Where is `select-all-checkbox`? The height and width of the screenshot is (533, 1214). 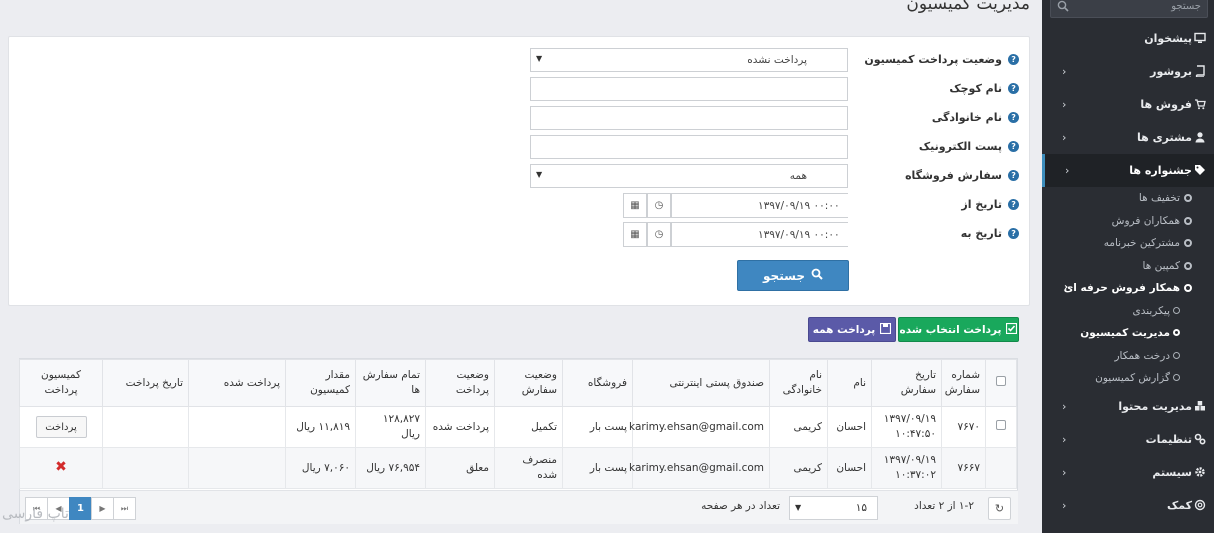
select-all-checkbox is located at coordinates (1001, 380).